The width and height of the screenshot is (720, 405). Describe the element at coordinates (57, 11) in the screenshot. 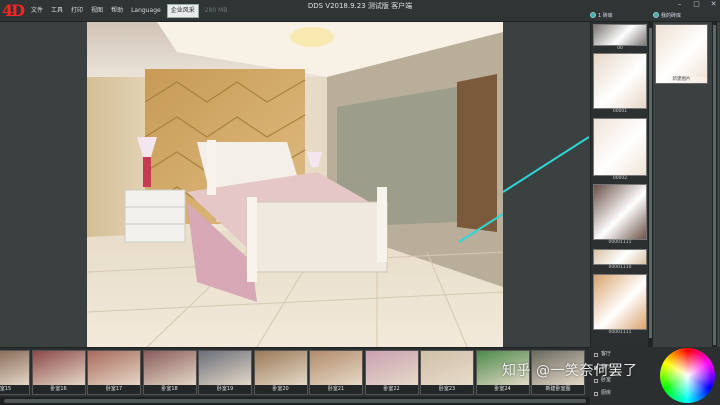

I see `menu-tools: 工具` at that location.